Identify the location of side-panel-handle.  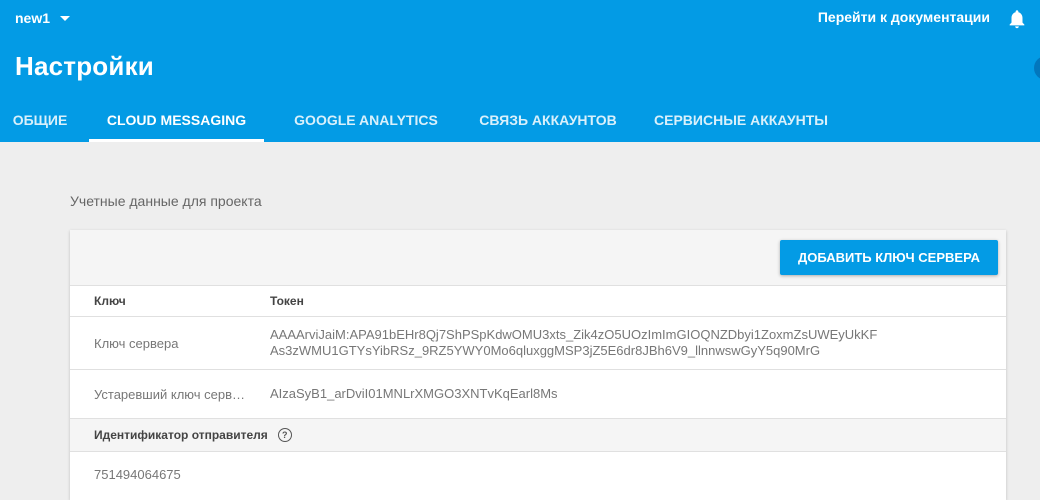
(1037, 68).